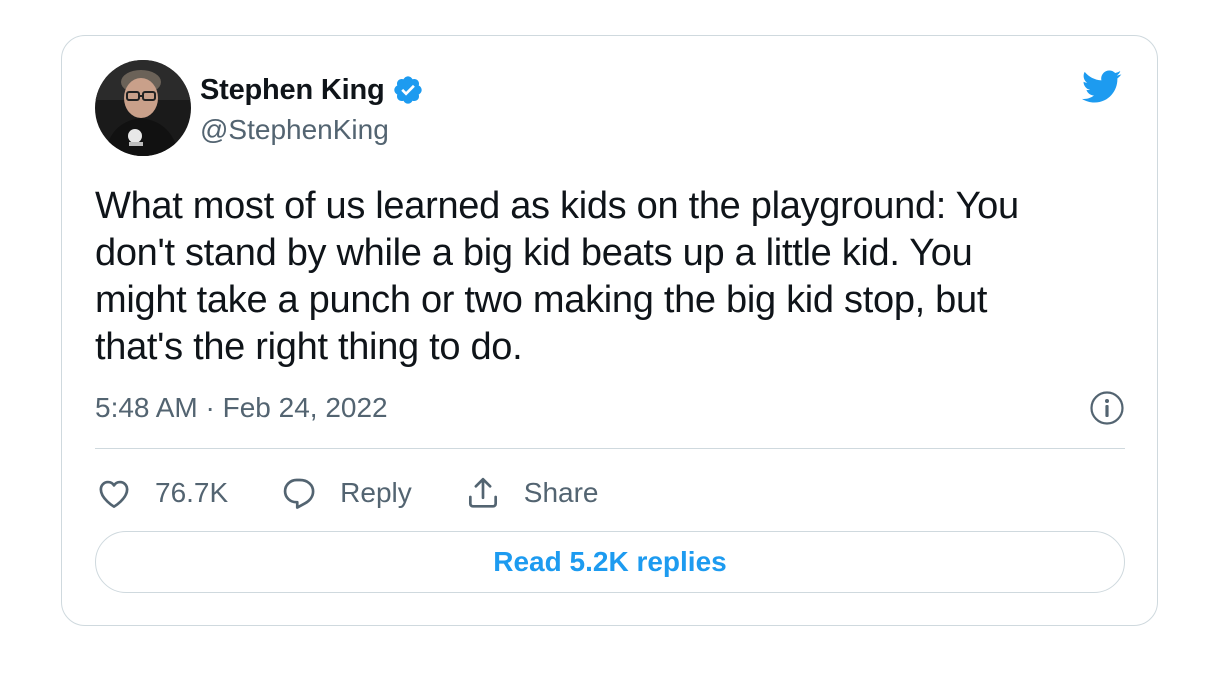  What do you see at coordinates (114, 494) in the screenshot?
I see `heart-icon` at bounding box center [114, 494].